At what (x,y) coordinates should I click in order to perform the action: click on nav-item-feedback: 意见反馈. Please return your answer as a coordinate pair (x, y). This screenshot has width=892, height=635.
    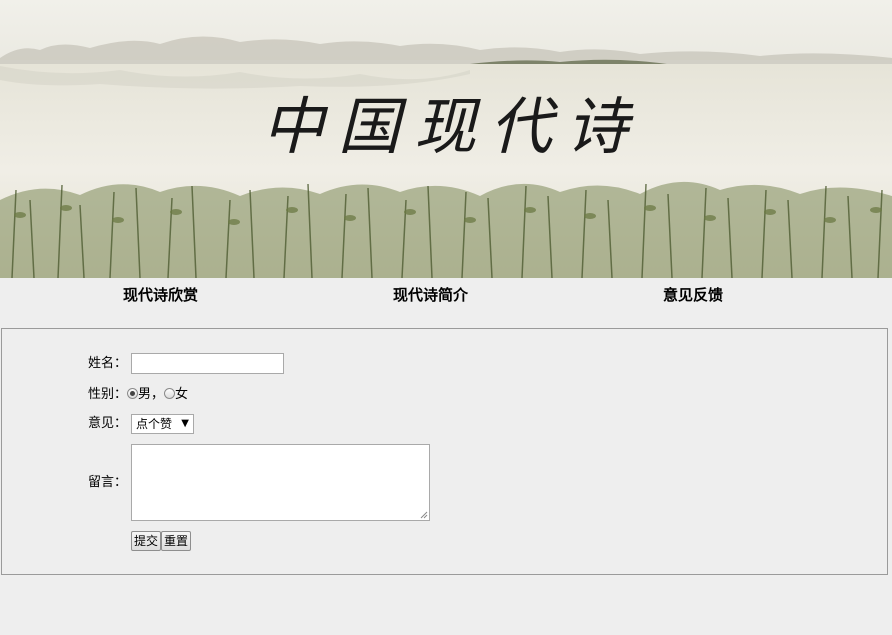
    Looking at the image, I should click on (693, 294).